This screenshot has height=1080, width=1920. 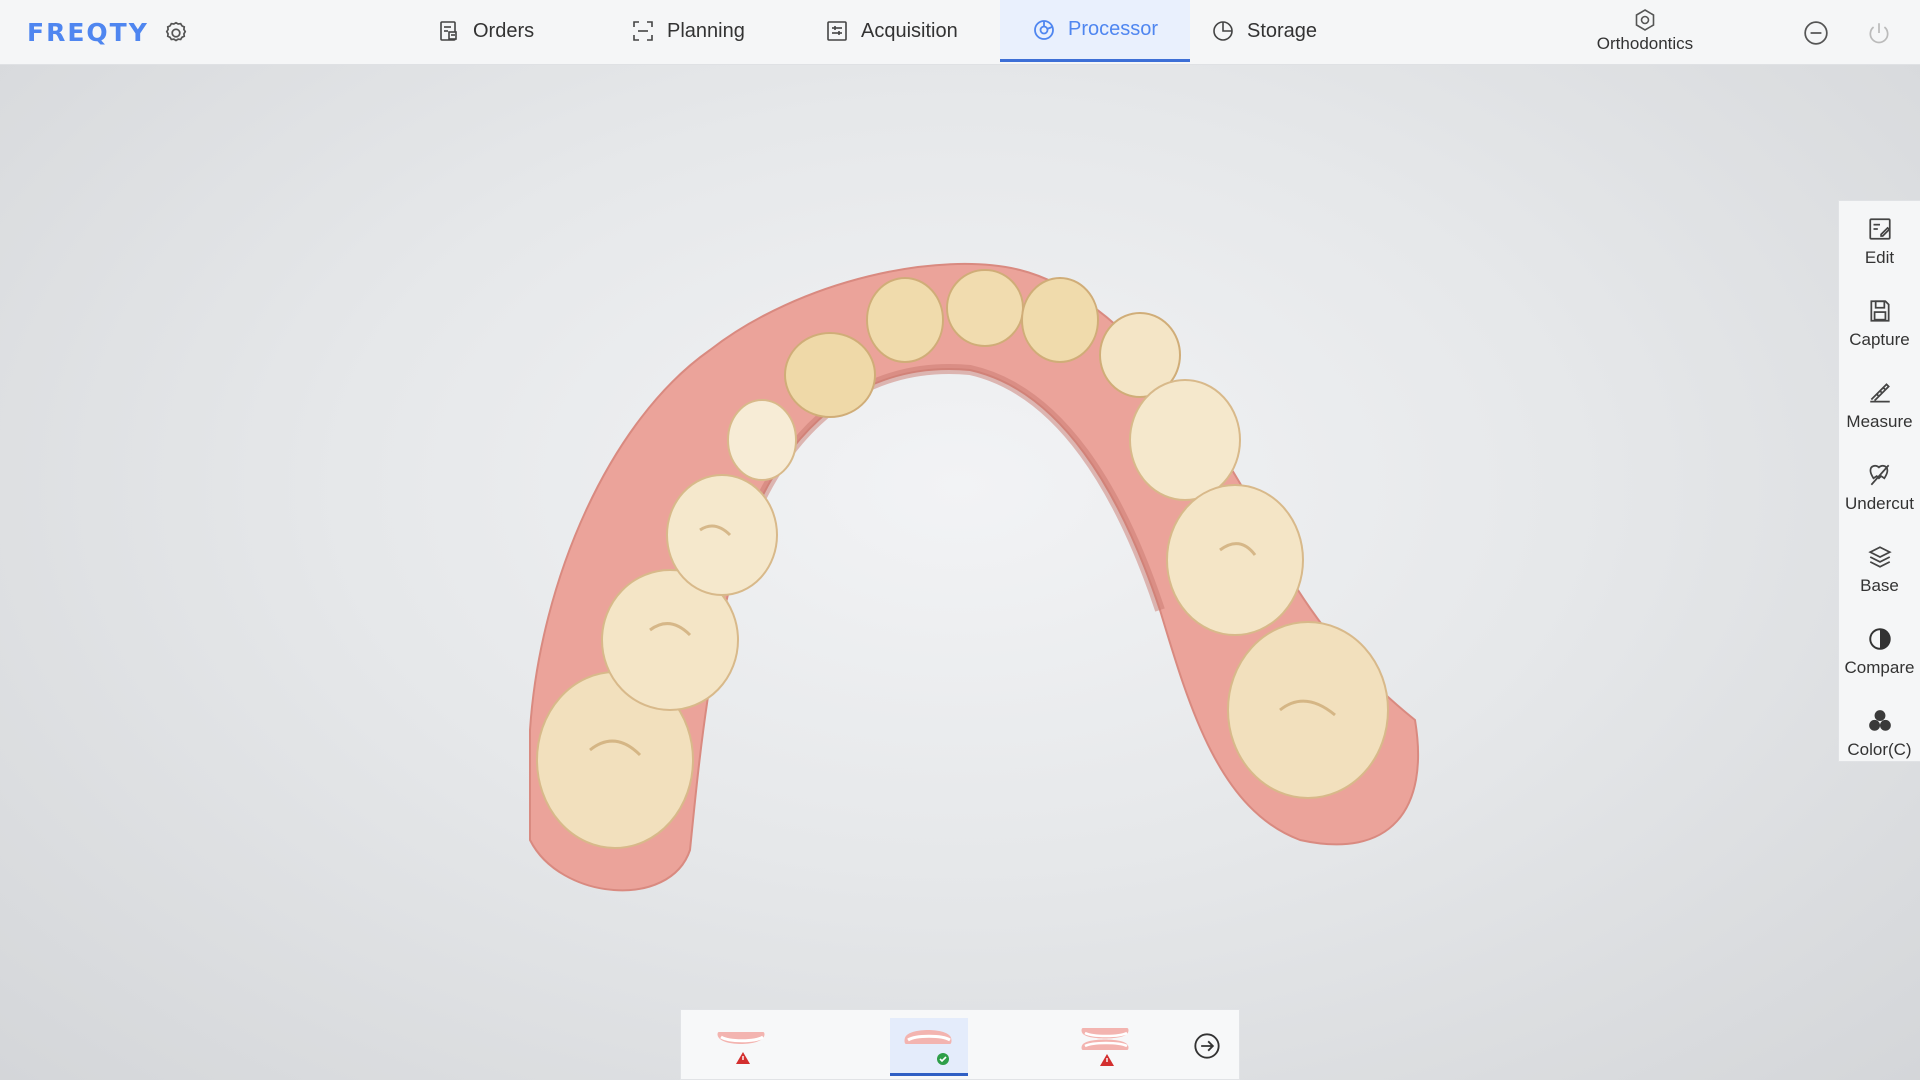 I want to click on upper-jaw-icon, so click(x=741, y=1048).